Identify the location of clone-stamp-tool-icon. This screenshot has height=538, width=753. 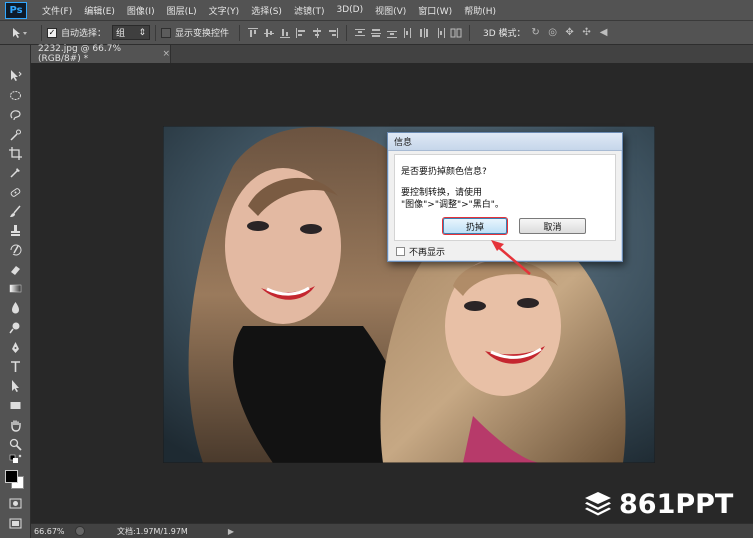
(15, 230).